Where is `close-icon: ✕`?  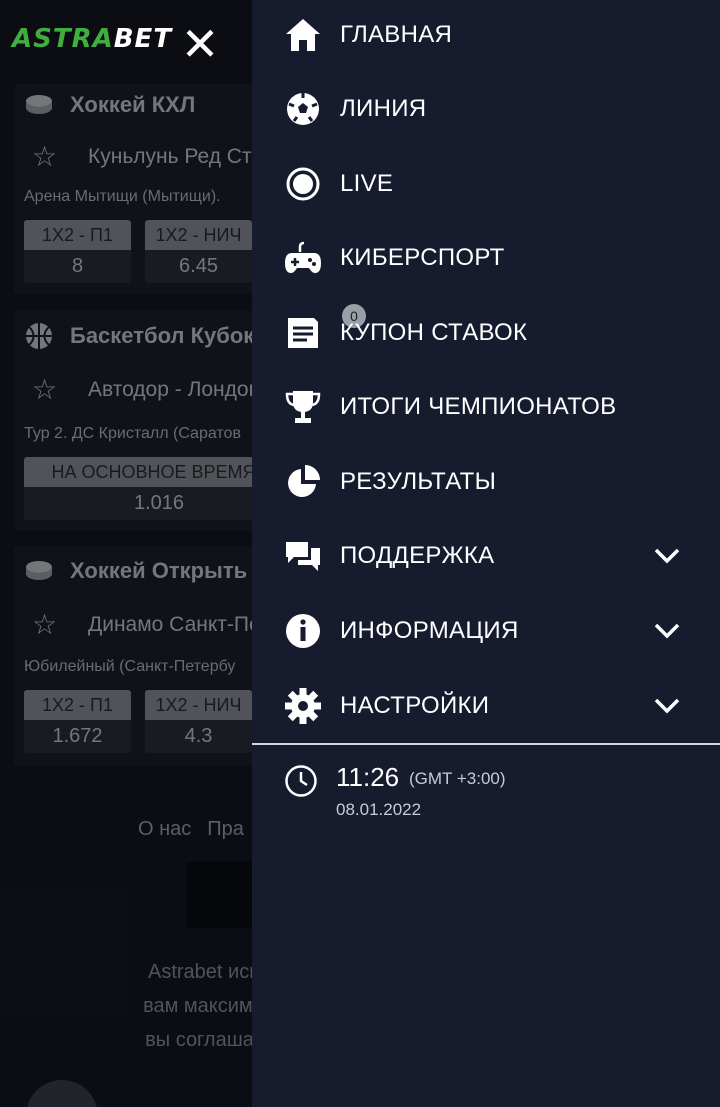
close-icon: ✕ is located at coordinates (200, 44).